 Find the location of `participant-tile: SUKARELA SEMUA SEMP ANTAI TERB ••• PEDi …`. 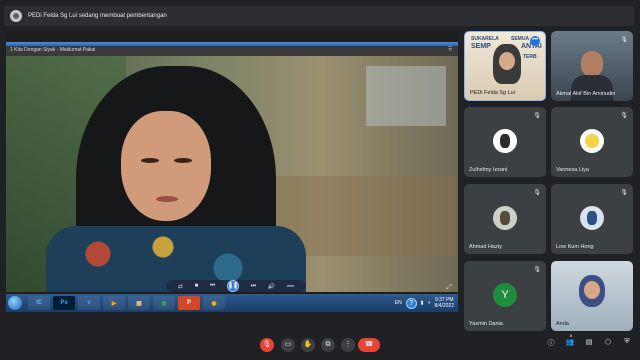

participant-tile: SUKARELA SEMUA SEMP ANTAI TERB ••• PEDi … is located at coordinates (505, 66).